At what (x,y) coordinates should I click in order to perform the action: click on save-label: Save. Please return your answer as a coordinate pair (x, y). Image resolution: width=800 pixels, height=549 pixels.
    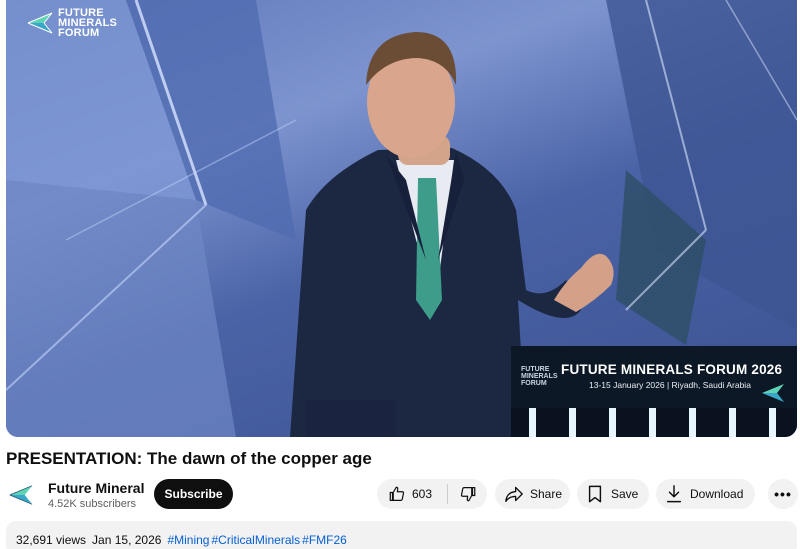
    Looking at the image, I should click on (625, 494).